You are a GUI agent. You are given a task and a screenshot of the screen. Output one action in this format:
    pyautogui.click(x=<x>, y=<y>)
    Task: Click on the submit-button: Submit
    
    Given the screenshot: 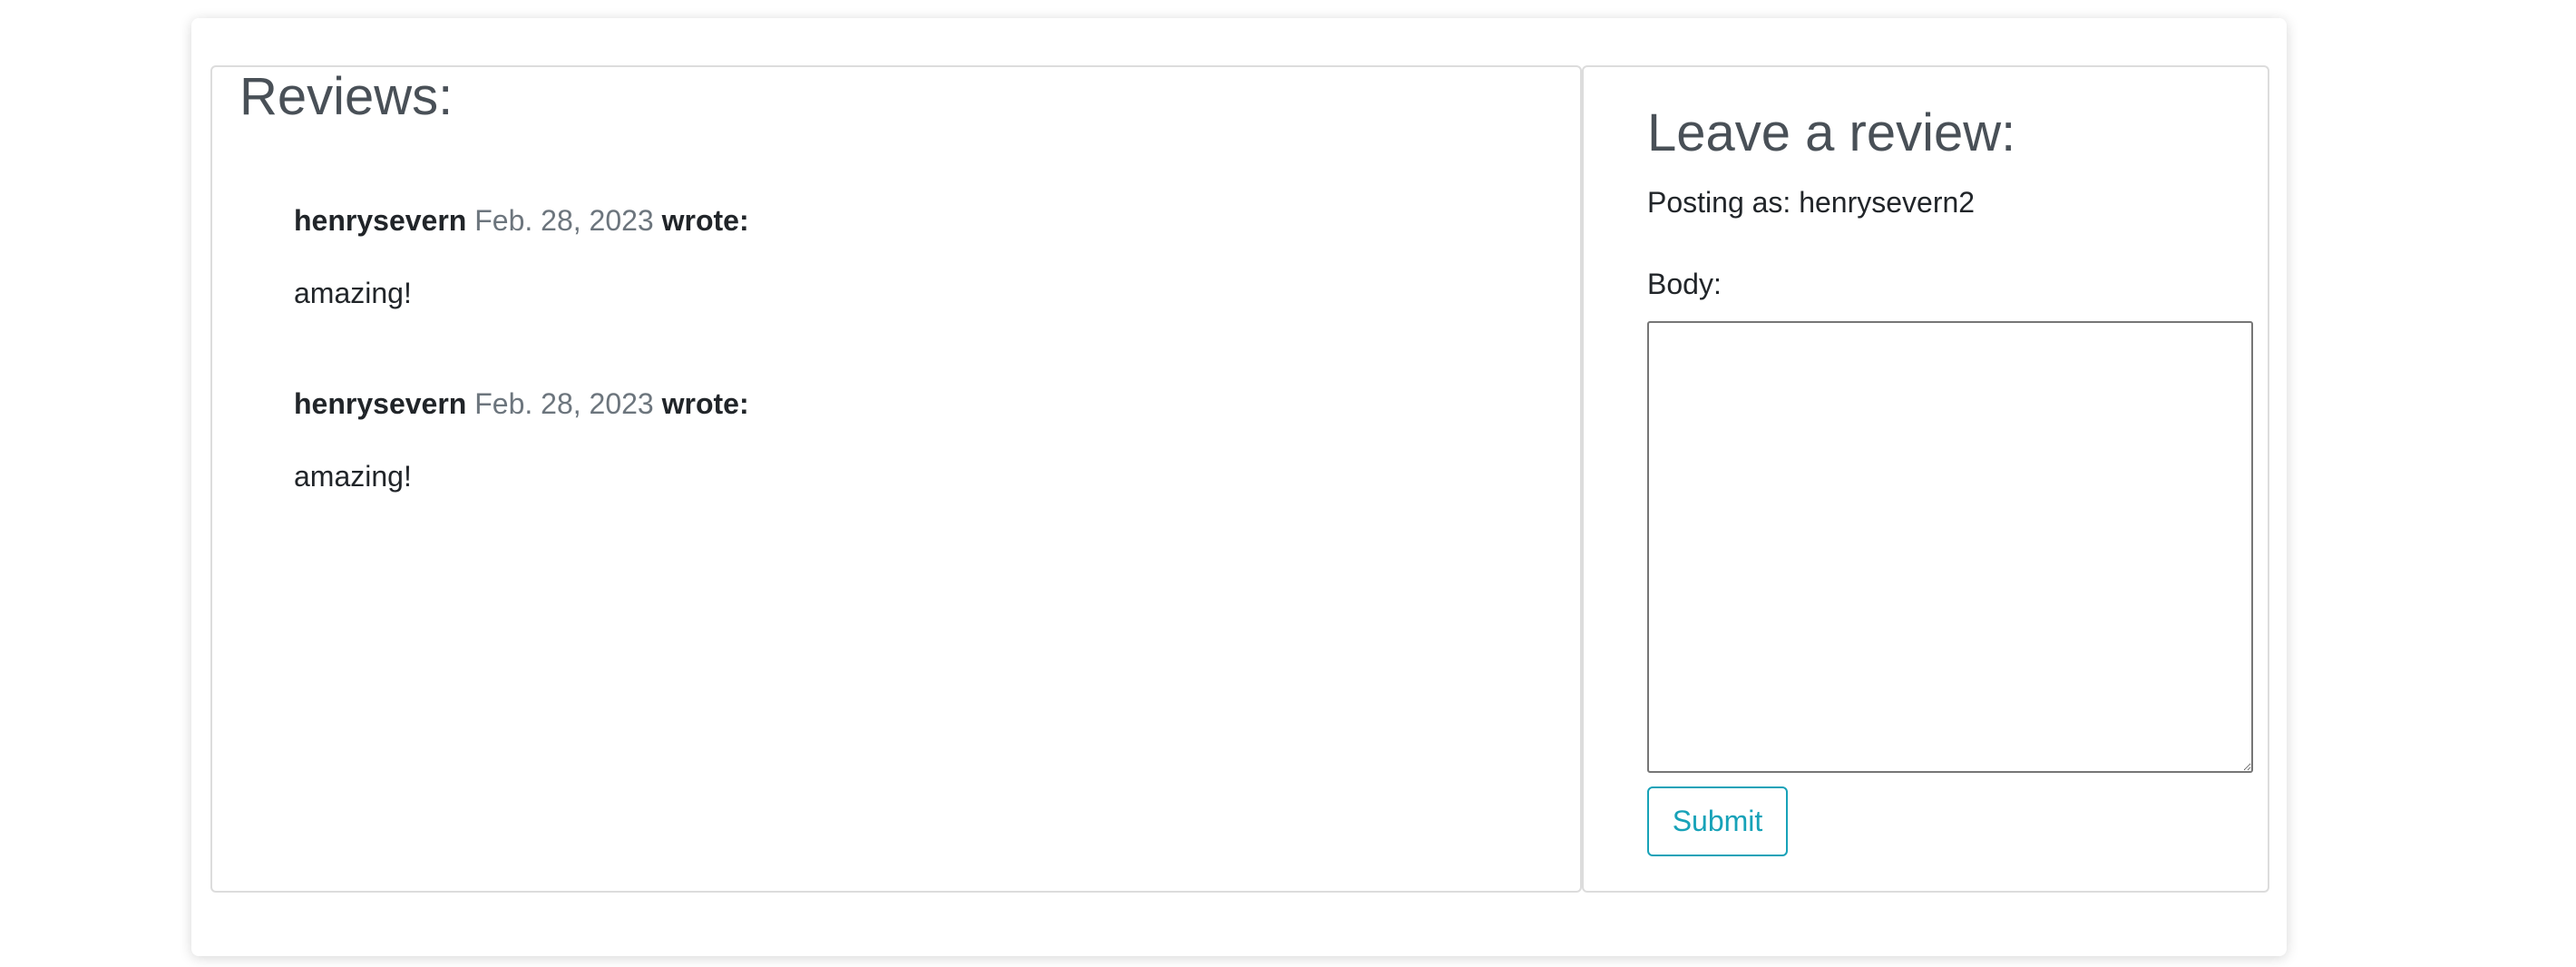 What is the action you would take?
    pyautogui.click(x=1717, y=821)
    